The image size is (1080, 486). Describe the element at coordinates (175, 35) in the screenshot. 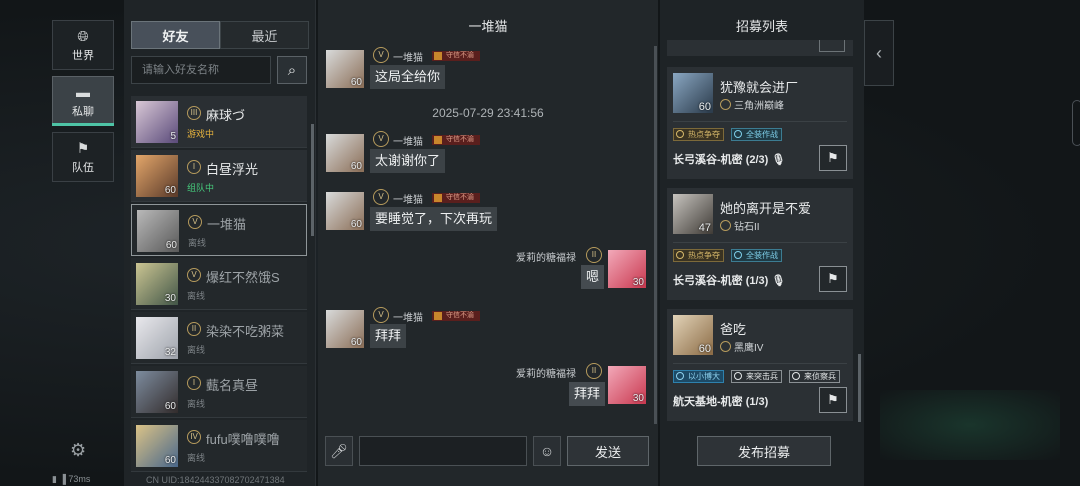

I see `tab-friends: 好友` at that location.